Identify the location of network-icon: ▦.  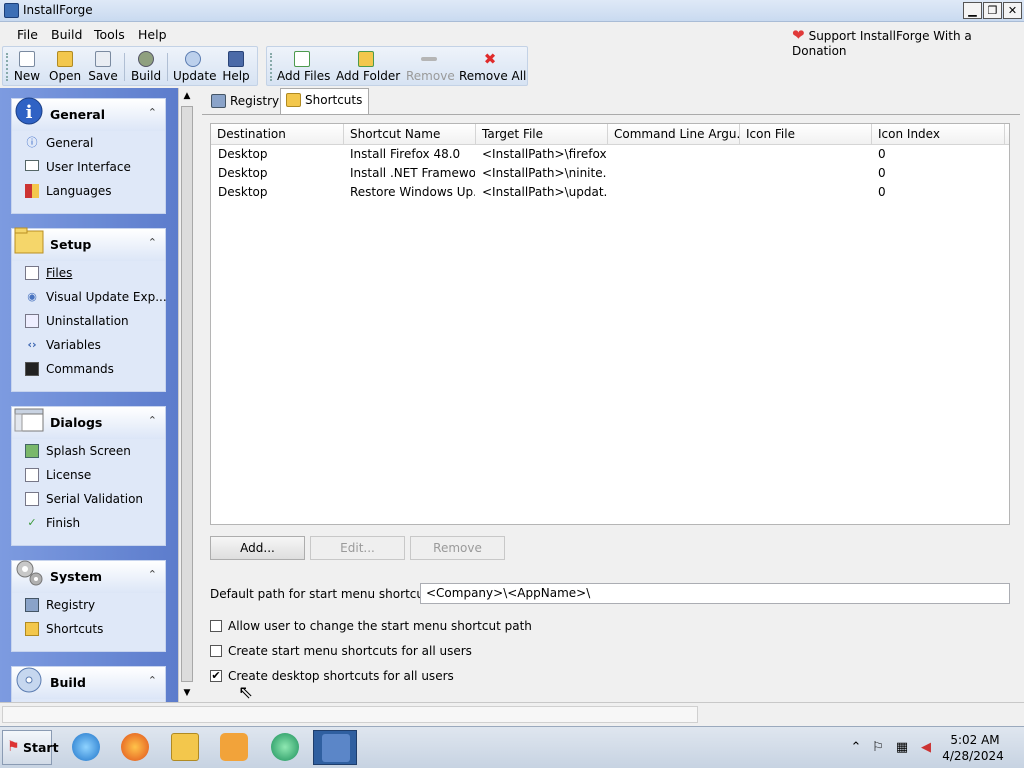
(902, 748).